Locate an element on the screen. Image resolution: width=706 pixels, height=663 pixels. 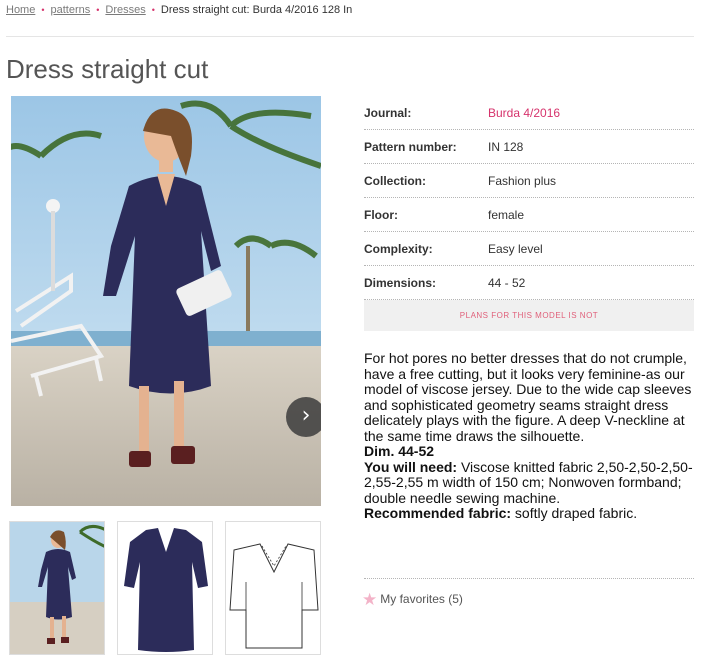
breadcrumb-current: Dress straight cut: Burda 4/2016 128 In is located at coordinates (256, 10).